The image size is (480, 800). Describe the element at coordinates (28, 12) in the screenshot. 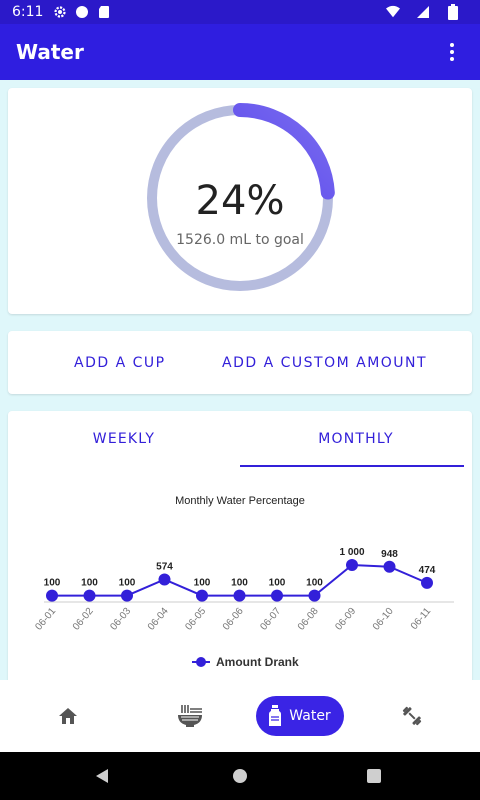

I see `status-time: 6:11` at that location.